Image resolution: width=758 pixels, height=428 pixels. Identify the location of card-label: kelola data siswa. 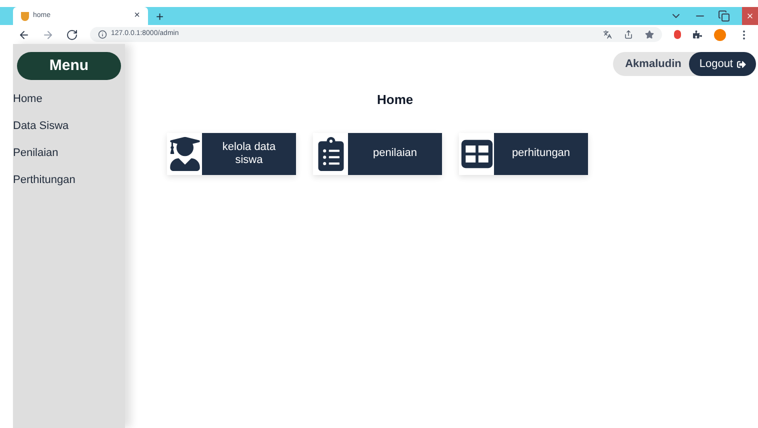
(249, 153).